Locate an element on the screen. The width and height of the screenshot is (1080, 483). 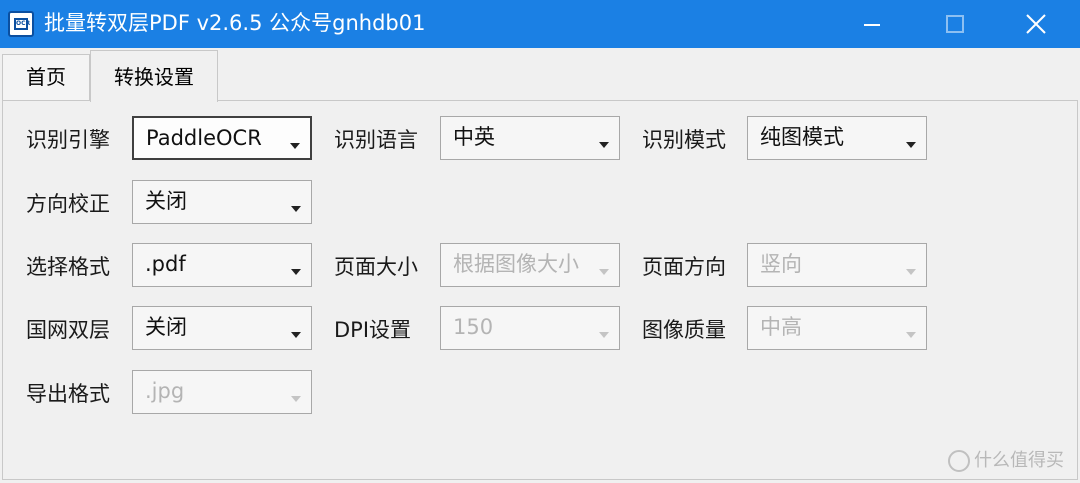
app-icon: OCR is located at coordinates (21, 24).